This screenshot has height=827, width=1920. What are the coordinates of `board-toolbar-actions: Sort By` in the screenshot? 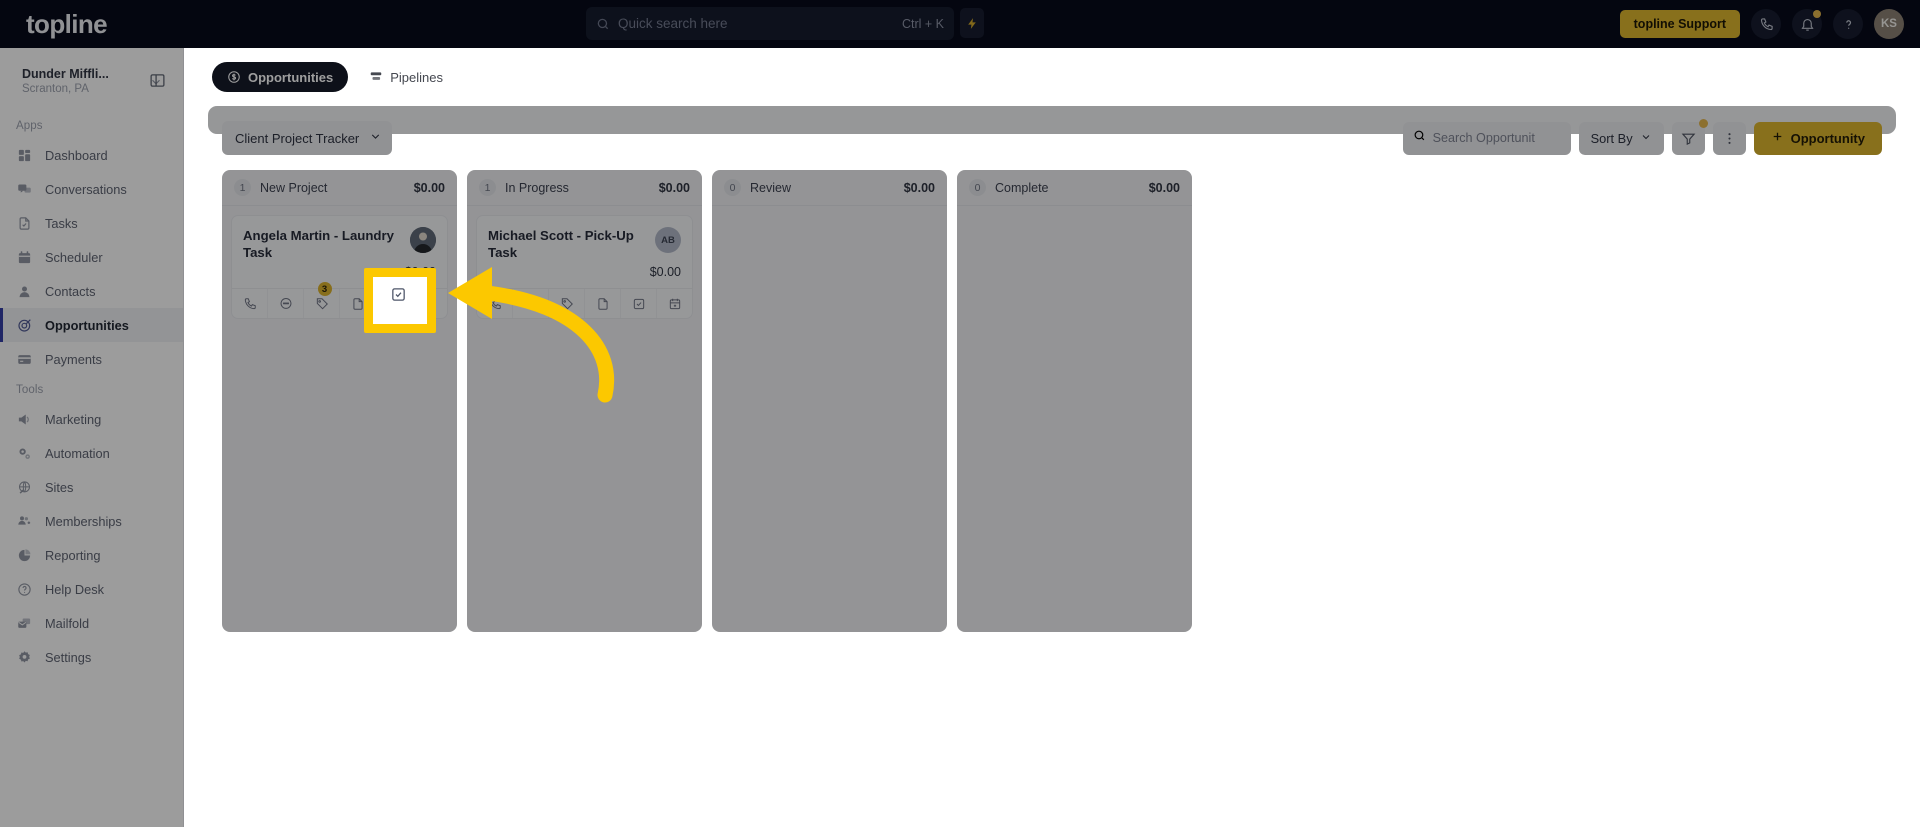 It's located at (1642, 136).